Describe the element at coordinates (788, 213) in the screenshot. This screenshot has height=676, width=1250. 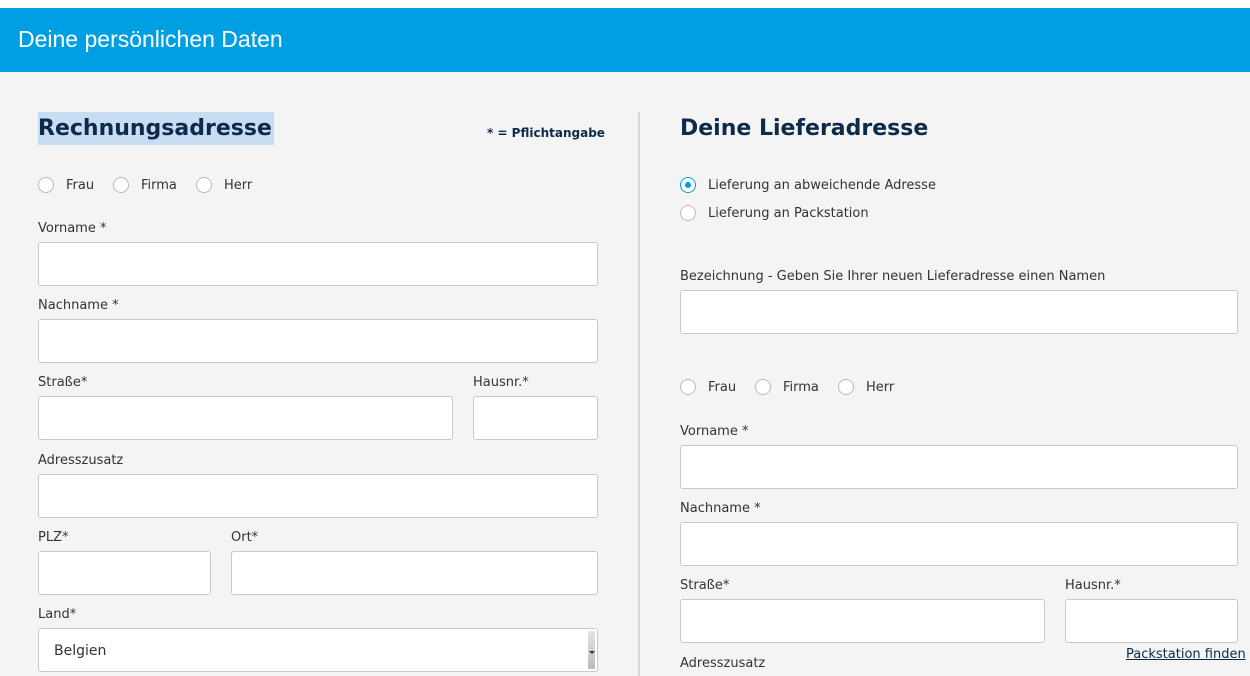
I see `delivery-option-label-packstation: Lieferung an Packstation` at that location.